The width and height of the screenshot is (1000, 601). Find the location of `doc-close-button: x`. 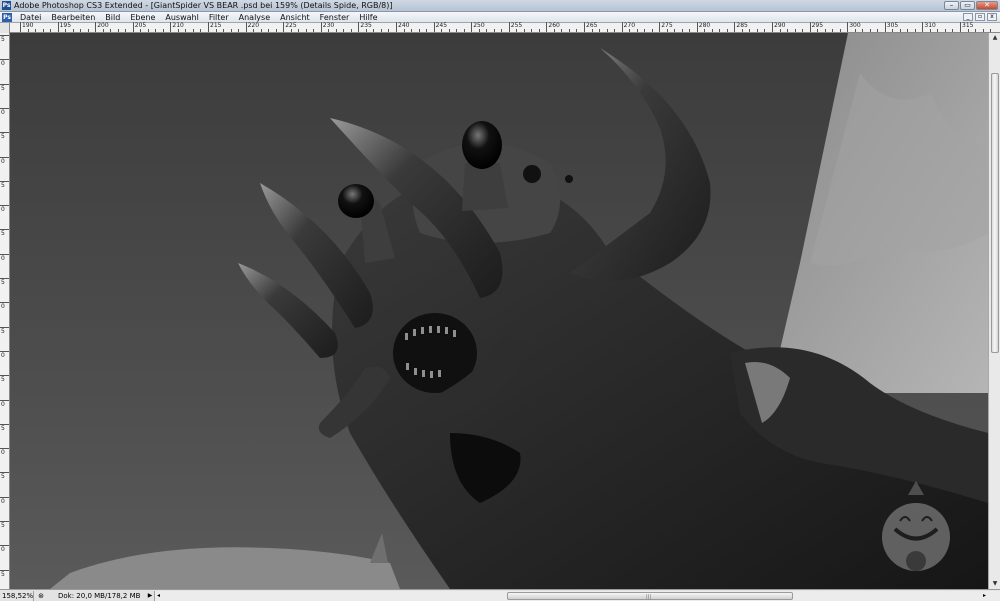

doc-close-button: x is located at coordinates (992, 17).